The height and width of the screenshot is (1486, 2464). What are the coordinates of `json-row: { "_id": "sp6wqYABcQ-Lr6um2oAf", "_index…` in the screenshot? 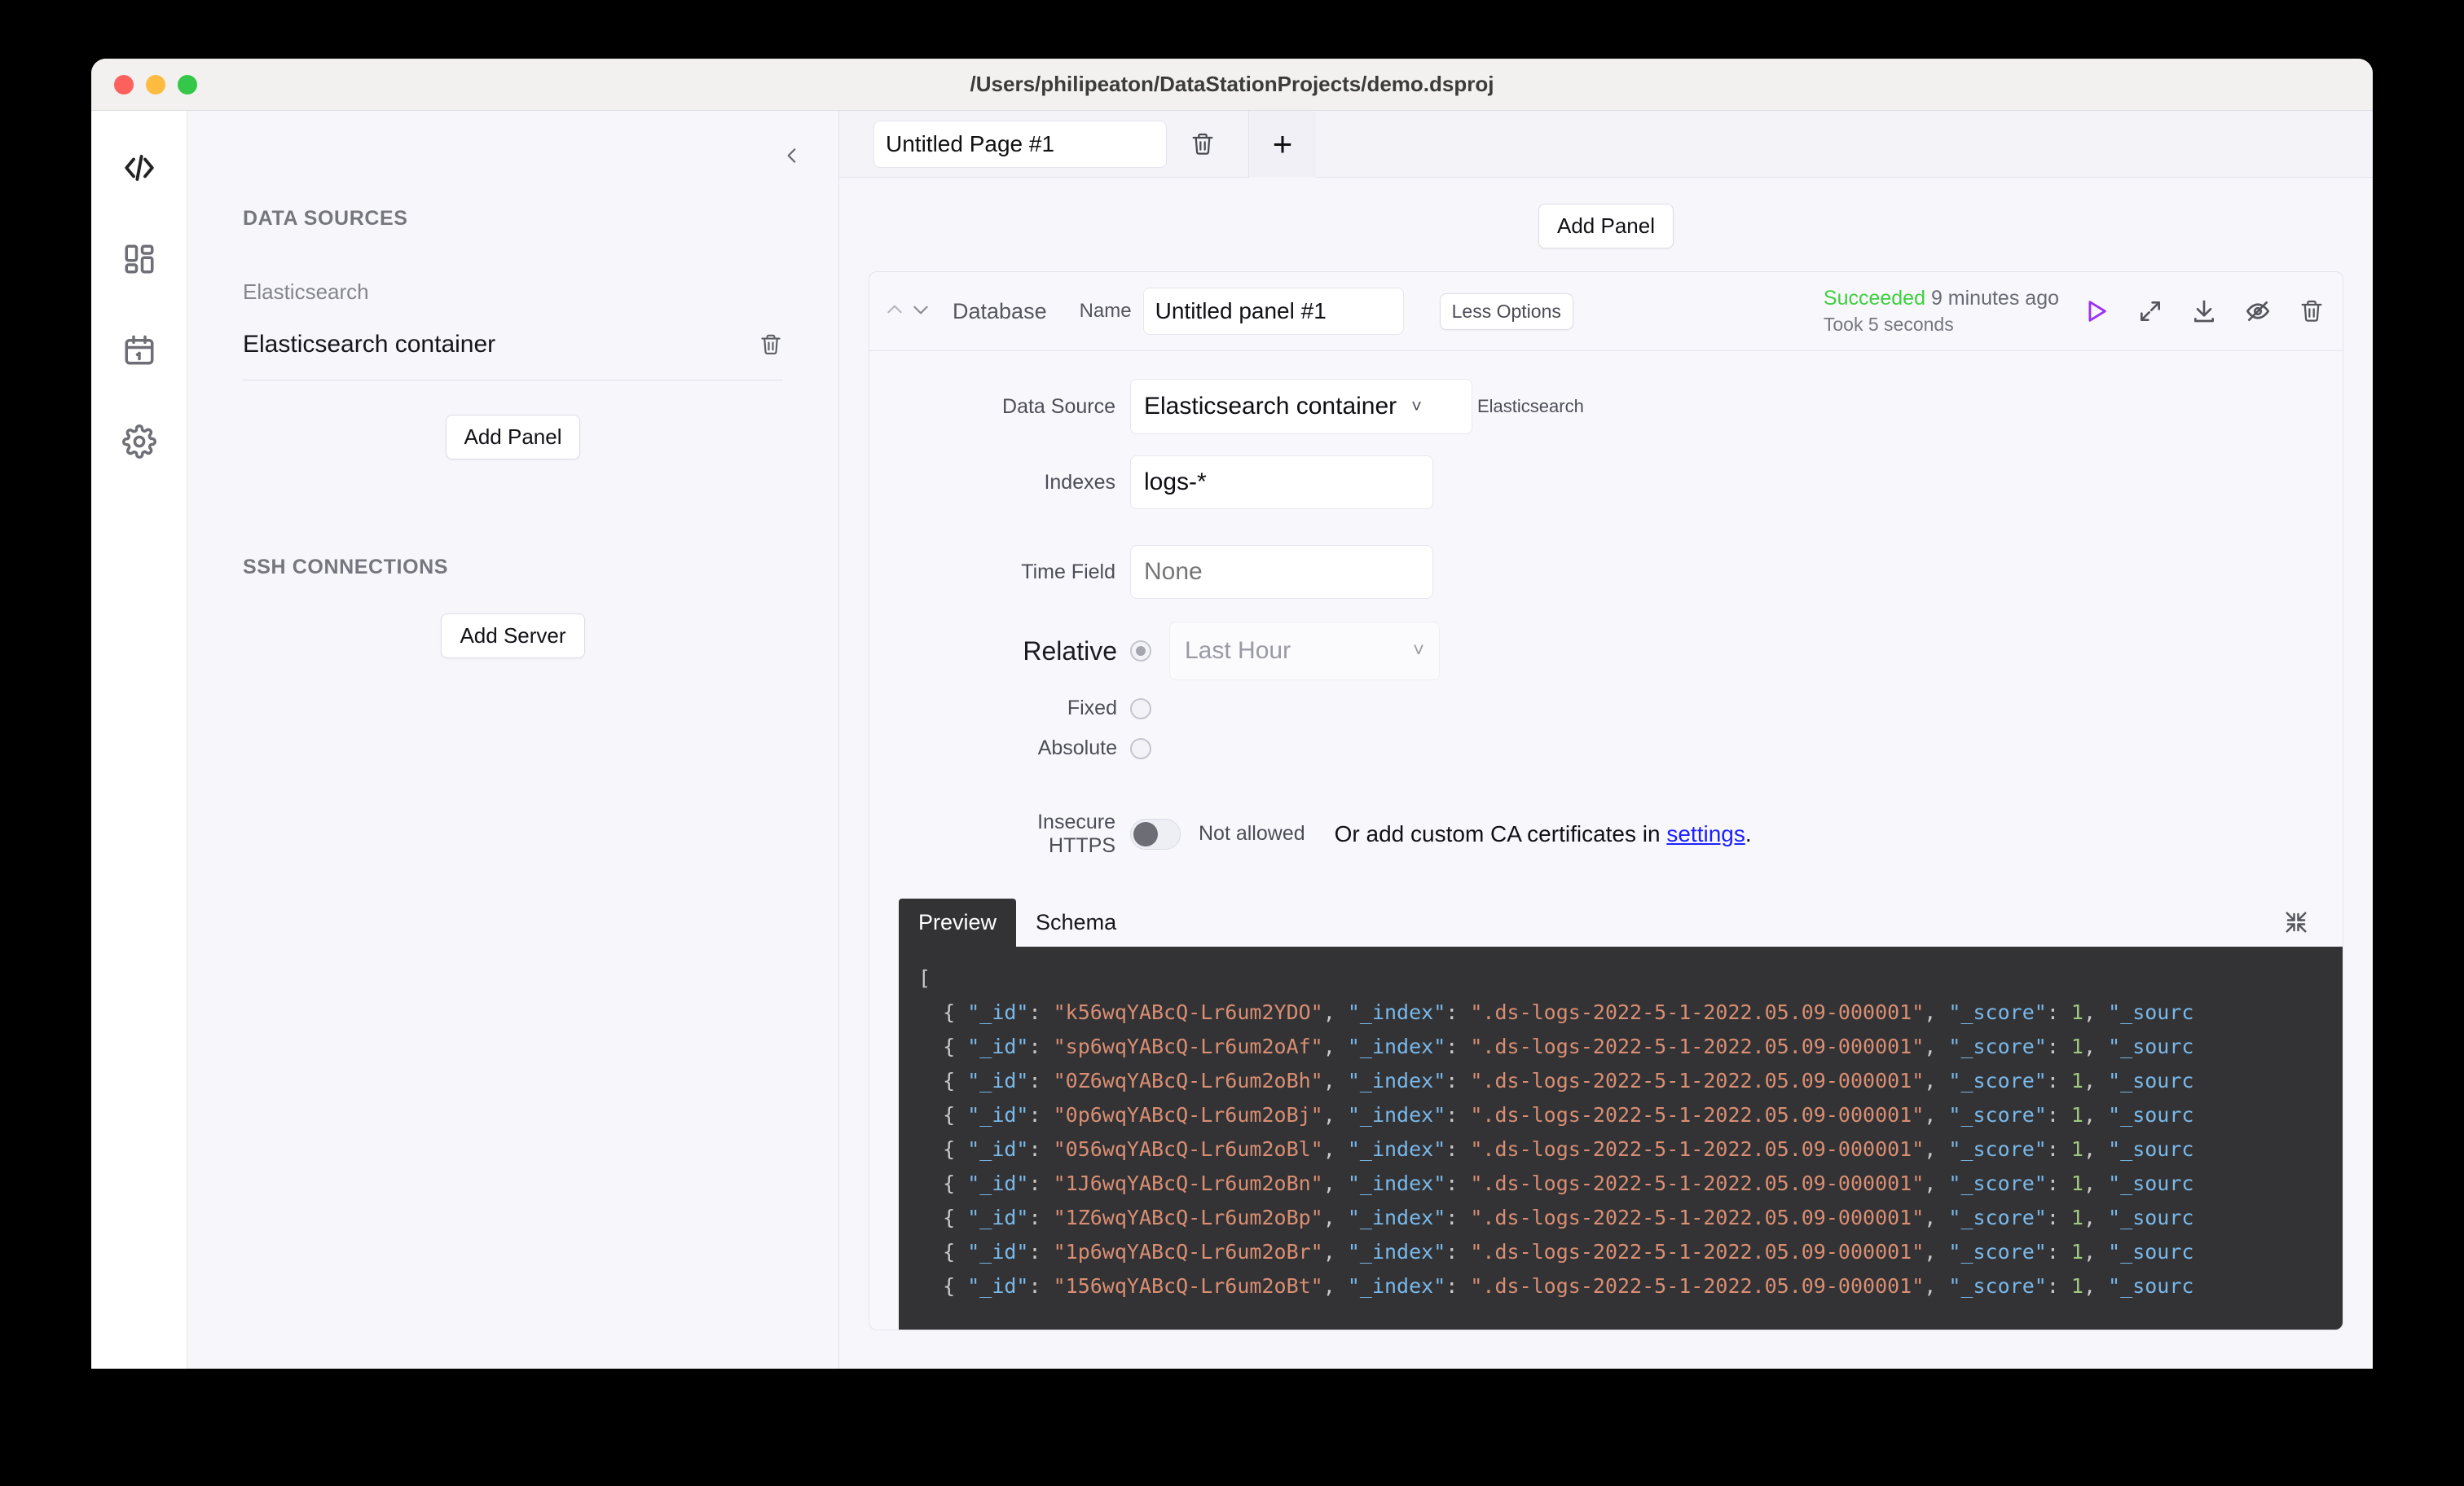 It's located at (1556, 1046).